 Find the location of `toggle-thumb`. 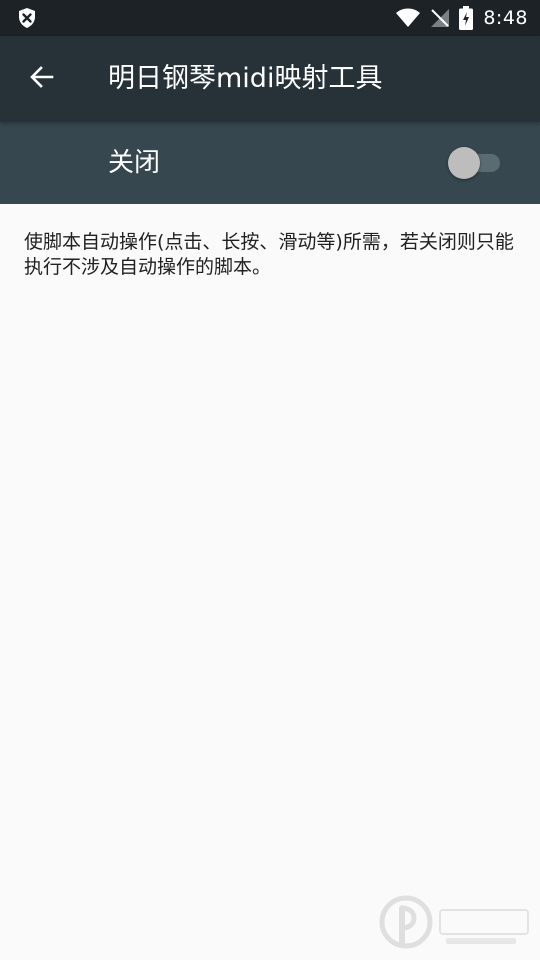

toggle-thumb is located at coordinates (464, 163).